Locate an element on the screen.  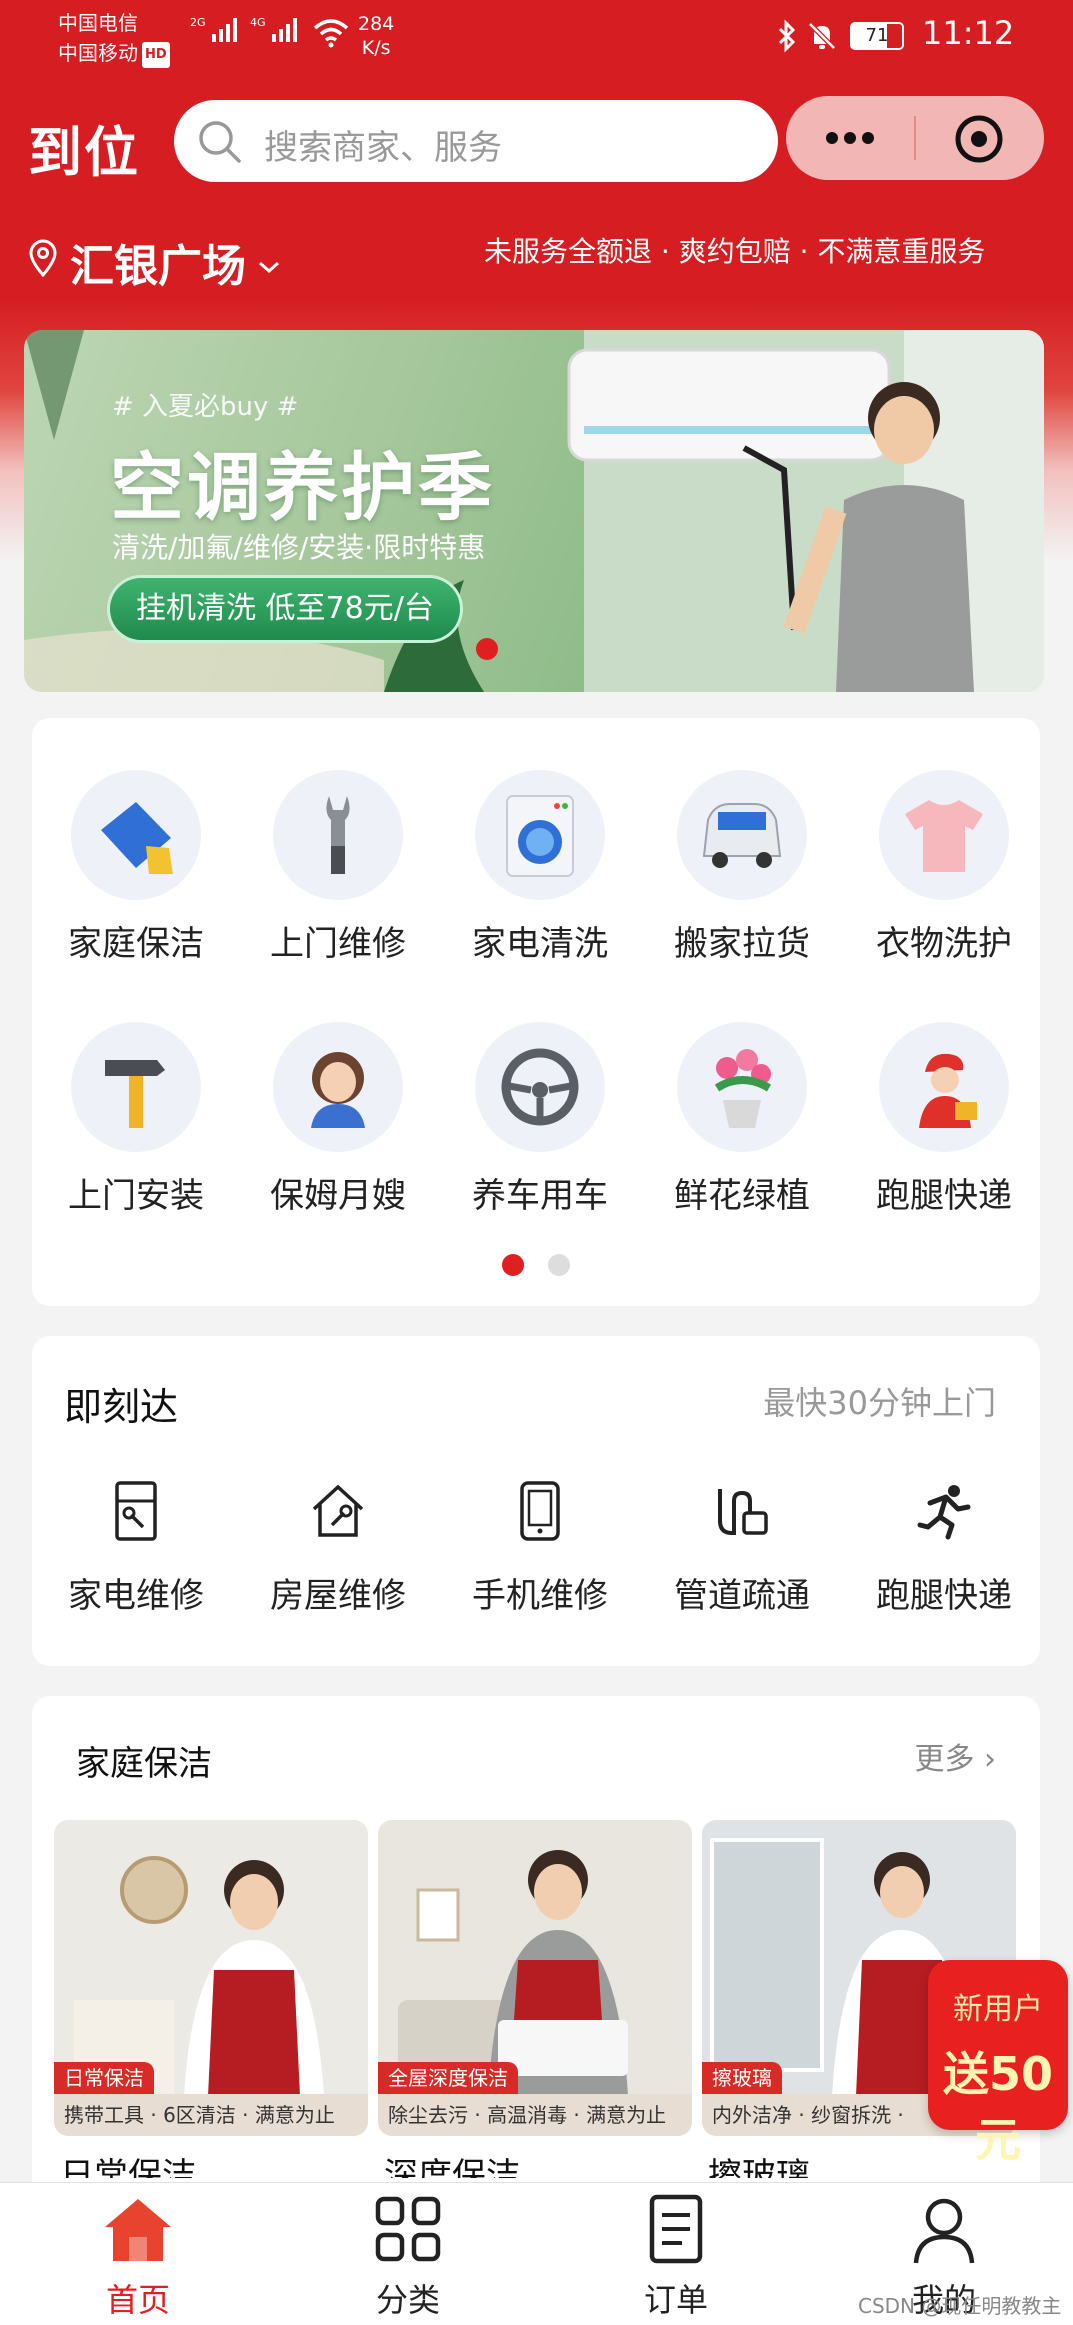
running-man-icon is located at coordinates (944, 1511).